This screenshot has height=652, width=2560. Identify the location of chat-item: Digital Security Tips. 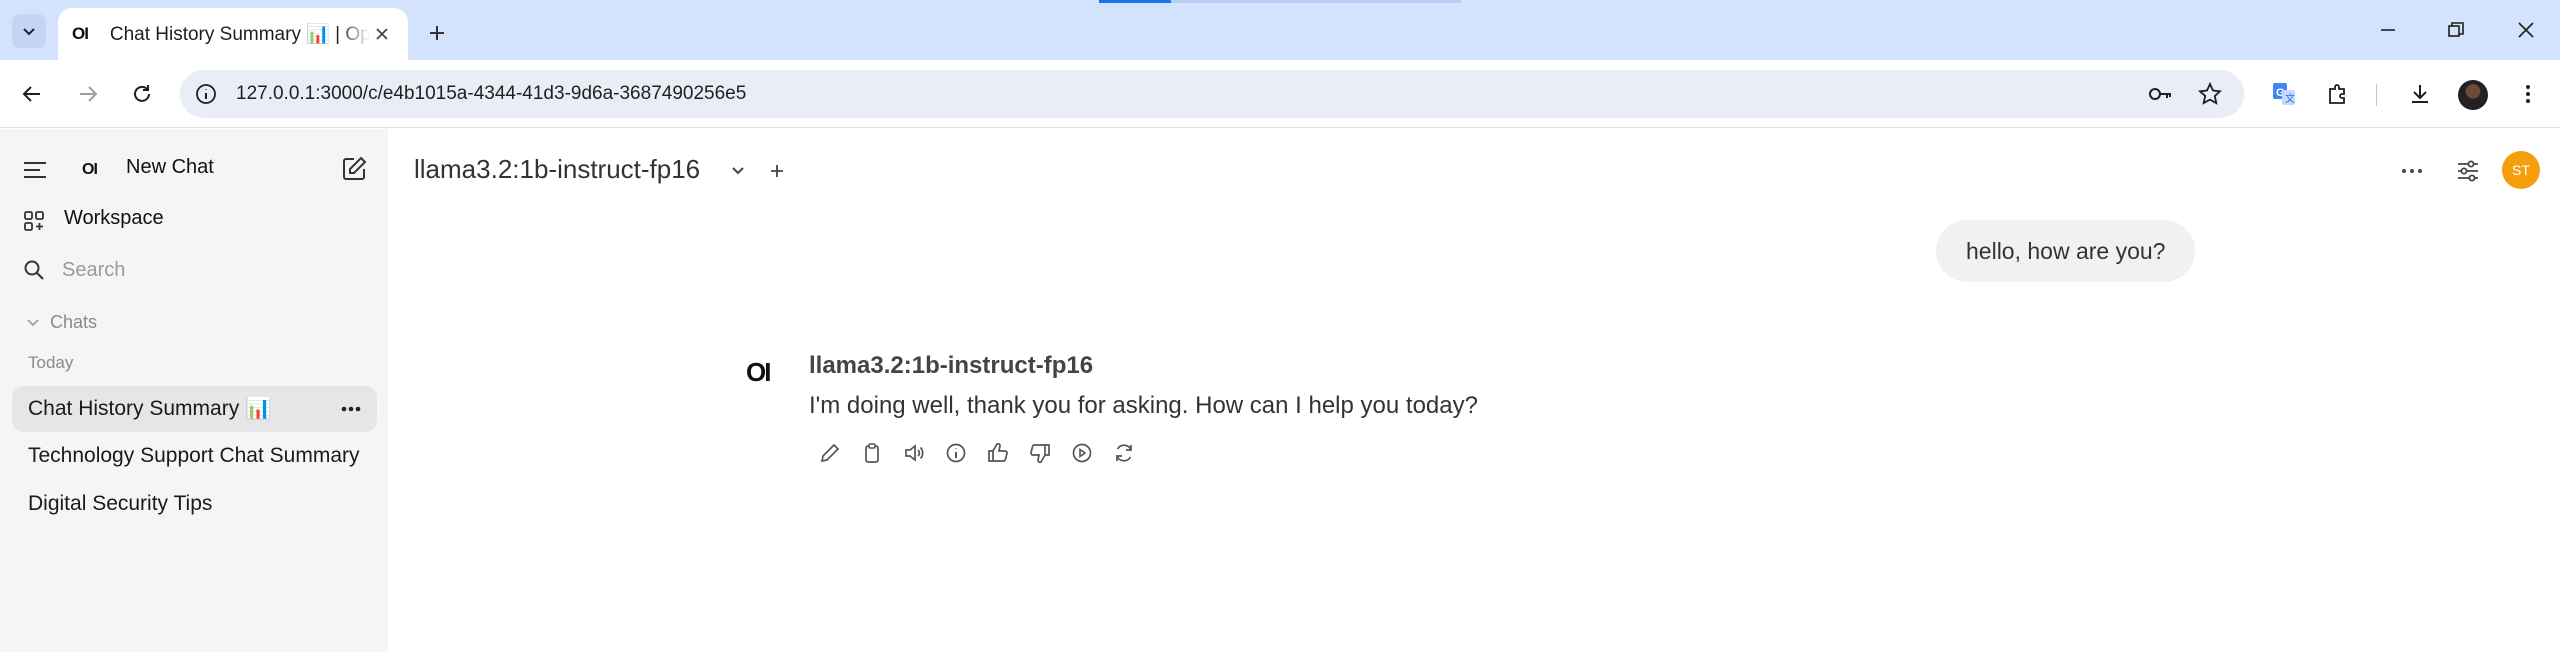
(194, 504).